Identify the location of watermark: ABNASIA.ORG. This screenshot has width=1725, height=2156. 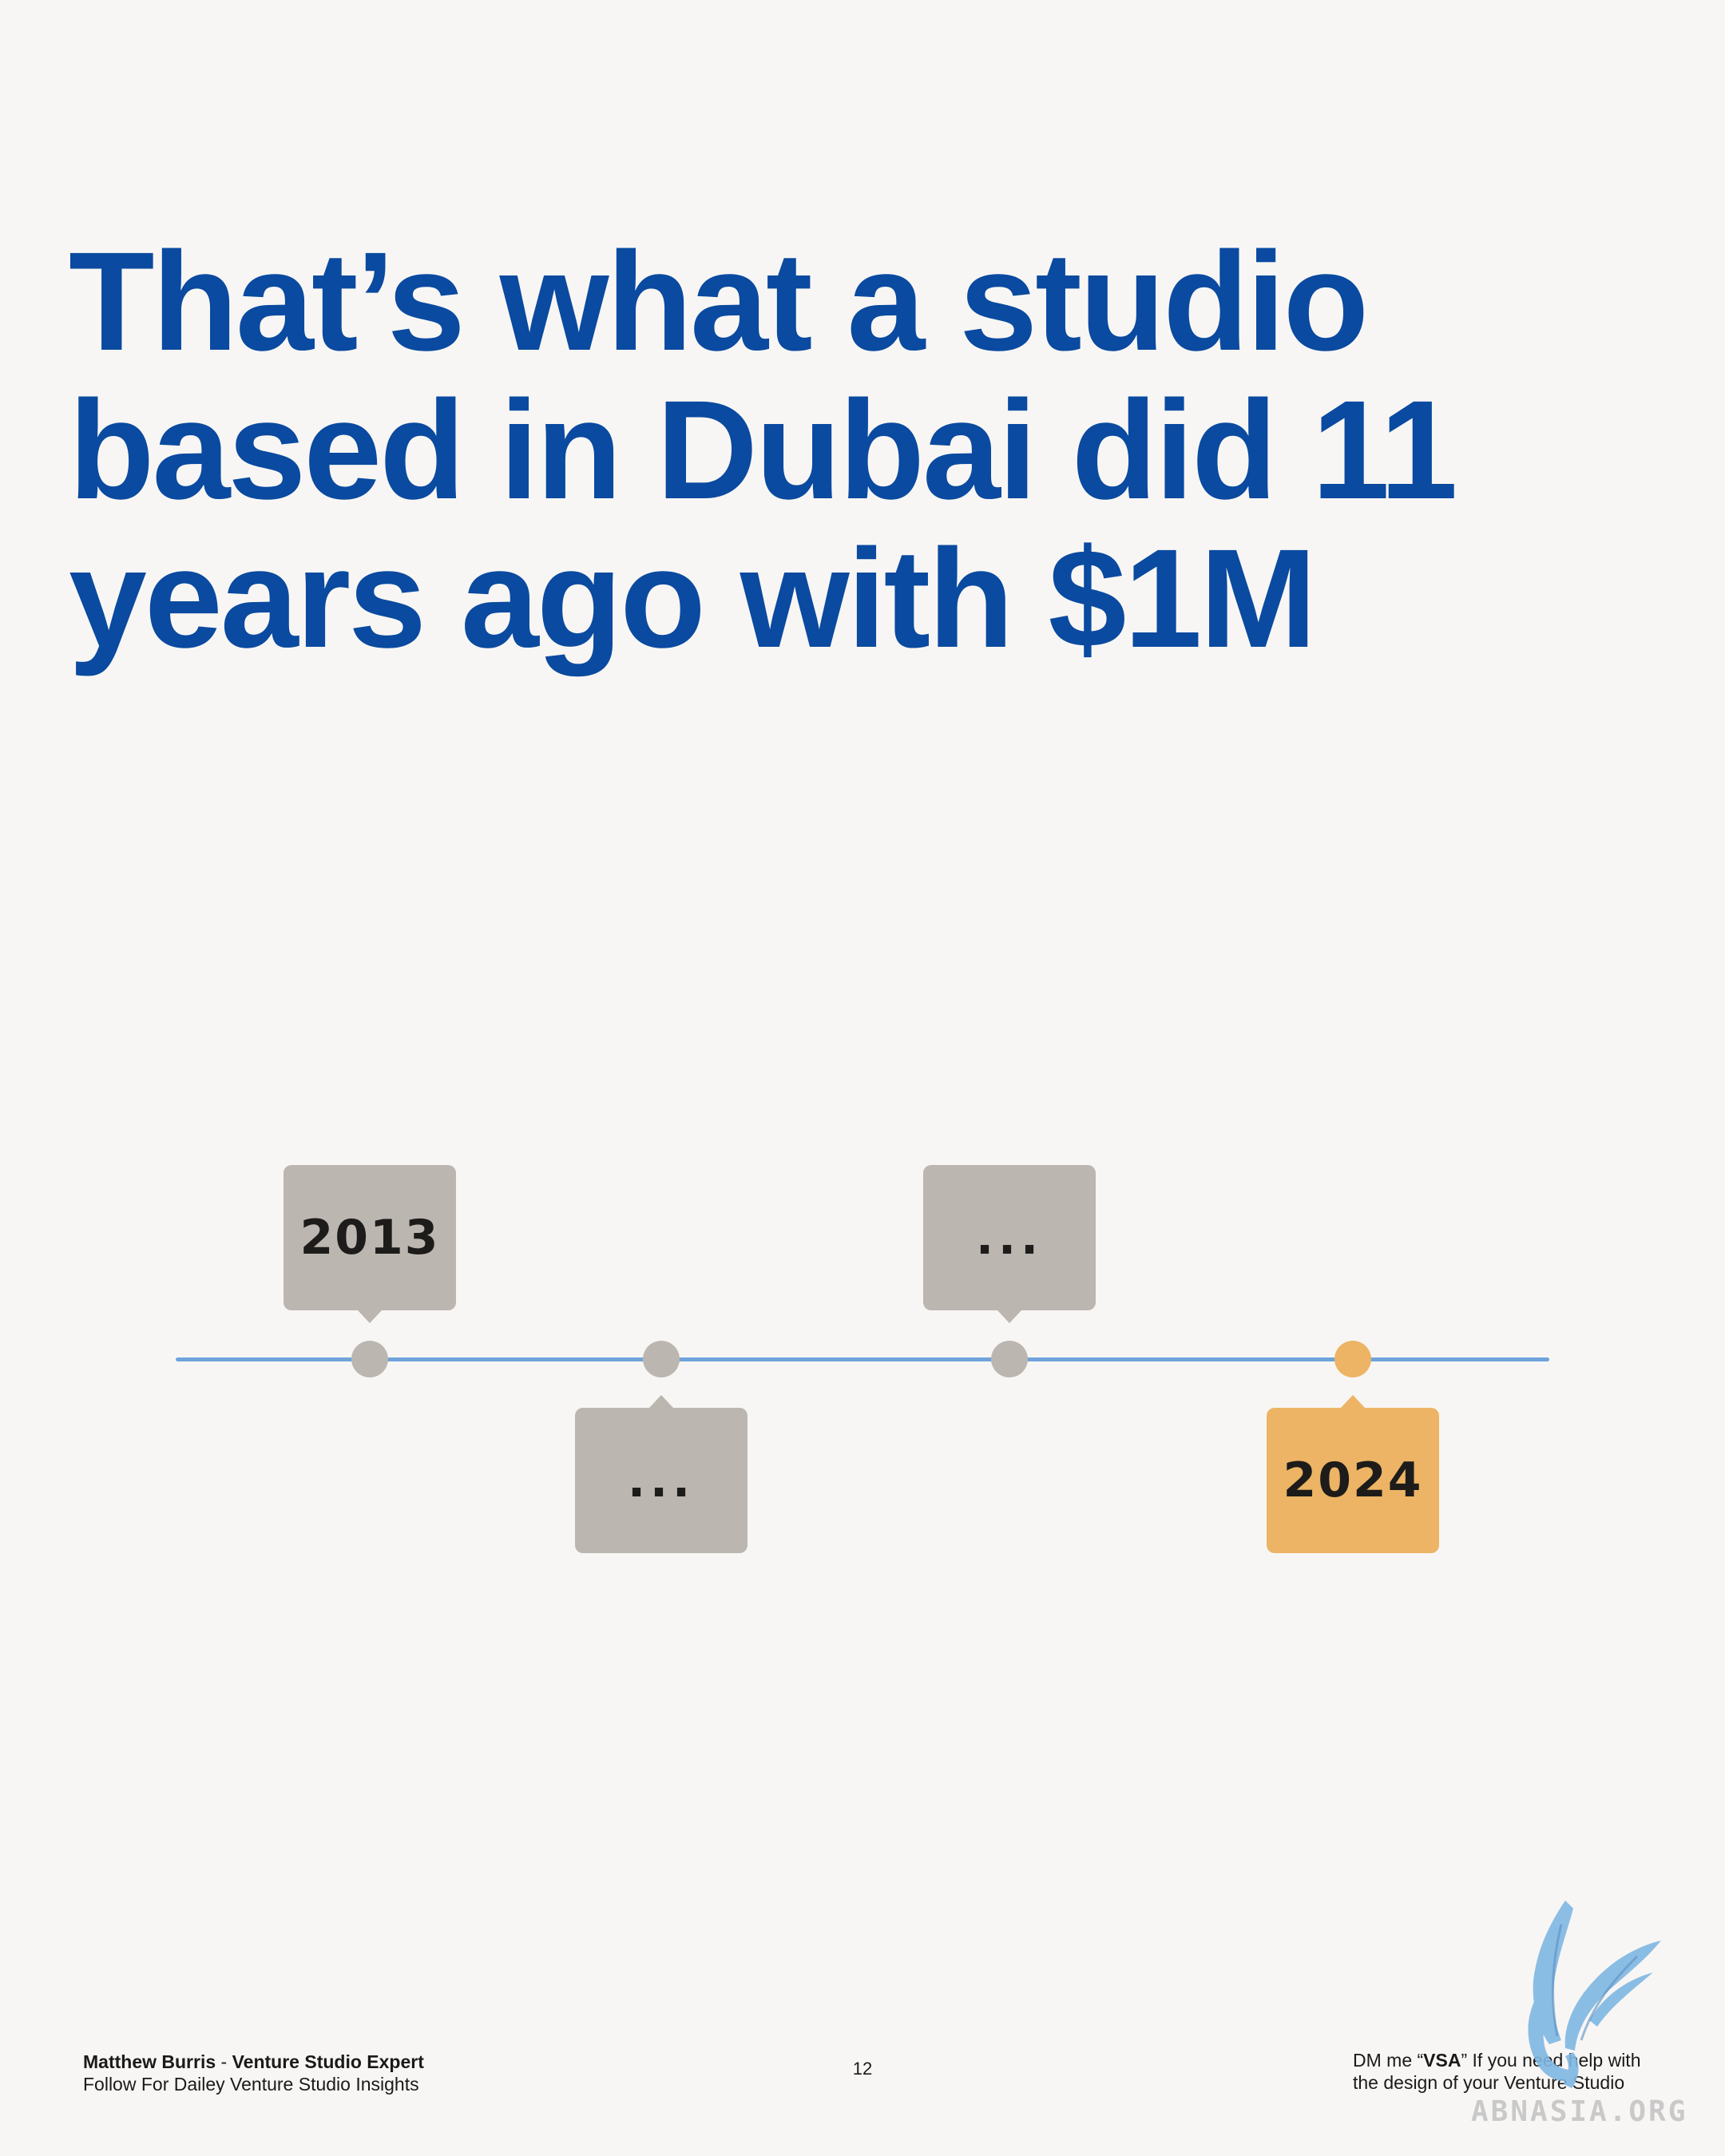
(1580, 2111).